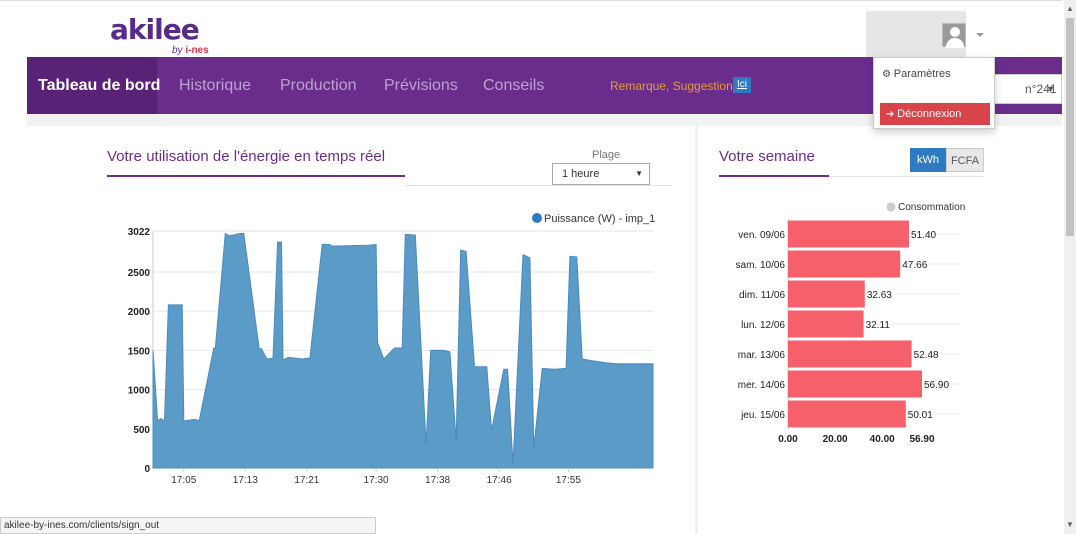 This screenshot has height=534, width=1076. Describe the element at coordinates (99, 86) in the screenshot. I see `nav-tableau-de-bord: Tableau de bord` at that location.